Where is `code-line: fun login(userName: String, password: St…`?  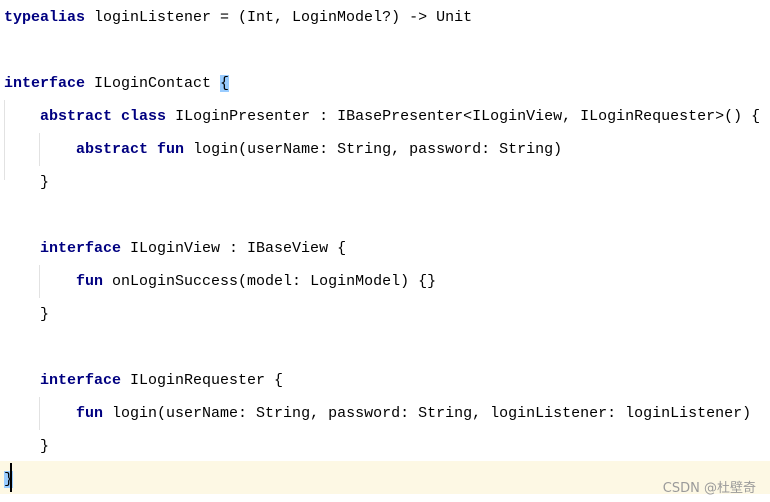 code-line: fun login(userName: String, password: St… is located at coordinates (377, 413).